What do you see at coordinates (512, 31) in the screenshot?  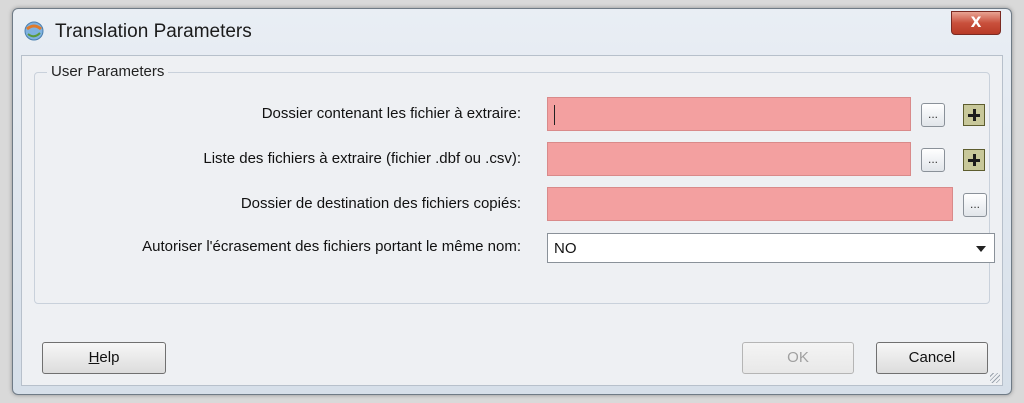 I see `title-bar: Translation Parameters X` at bounding box center [512, 31].